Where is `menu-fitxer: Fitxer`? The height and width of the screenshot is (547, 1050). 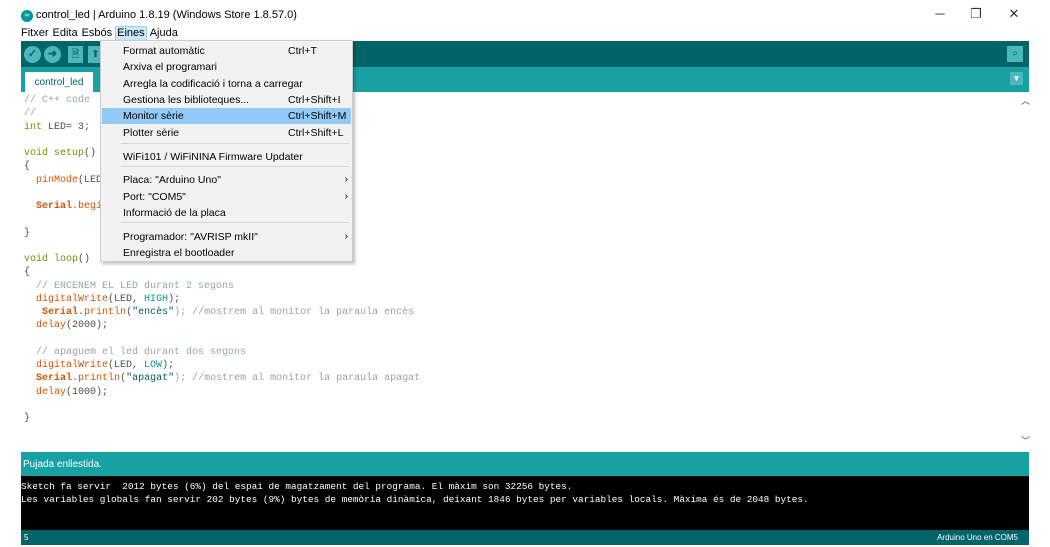 menu-fitxer: Fitxer is located at coordinates (35, 33).